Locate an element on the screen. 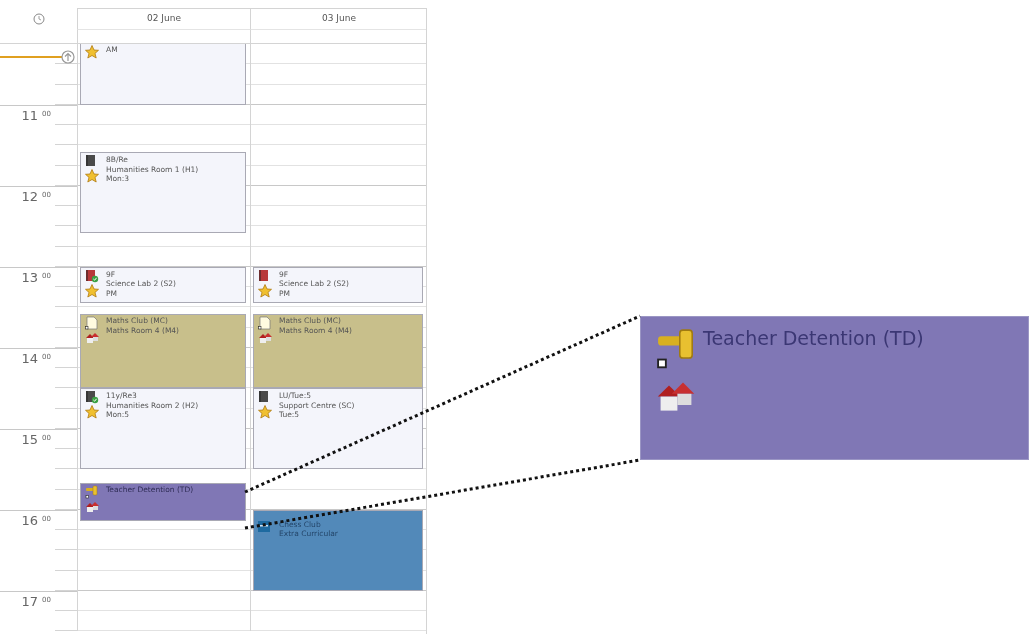  hour-label: 14 $^{00}$ is located at coordinates (36, 358).